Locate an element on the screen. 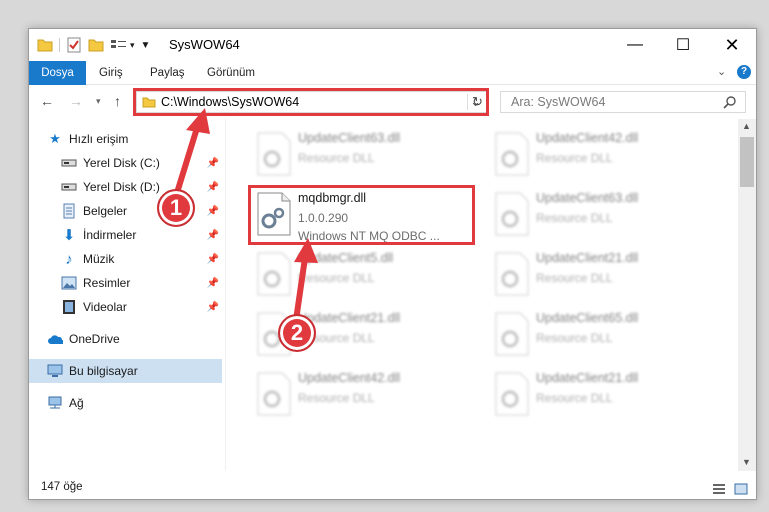  close-button: ✕ is located at coordinates (732, 45).